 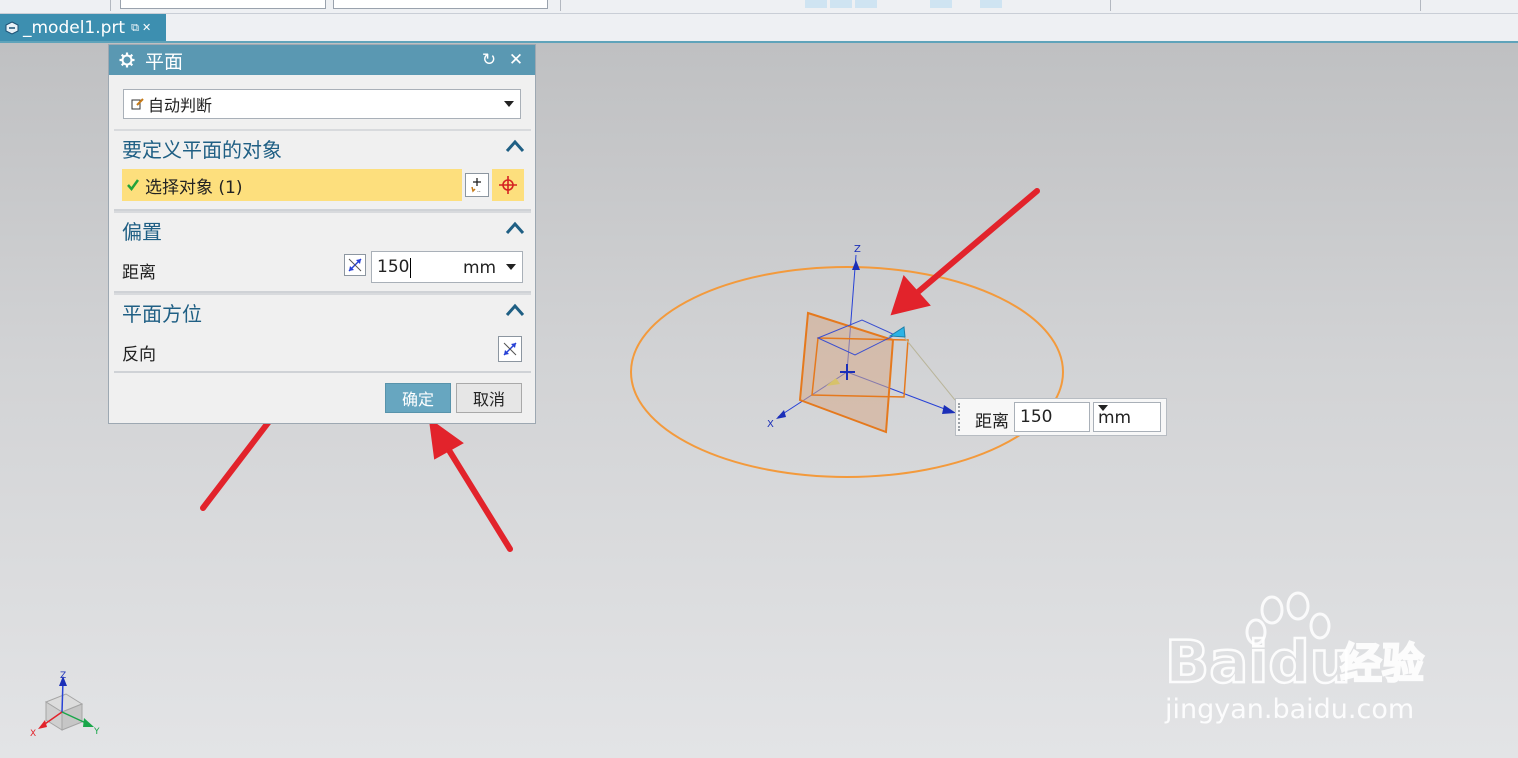 I want to click on reverse-offset-button, so click(x=355, y=265).